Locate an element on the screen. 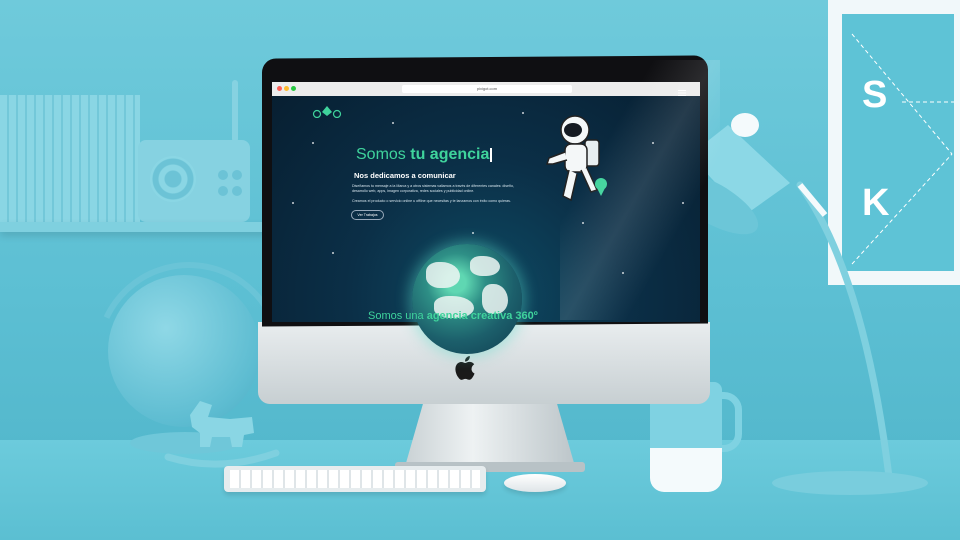  keyboard-keys is located at coordinates (355, 479).